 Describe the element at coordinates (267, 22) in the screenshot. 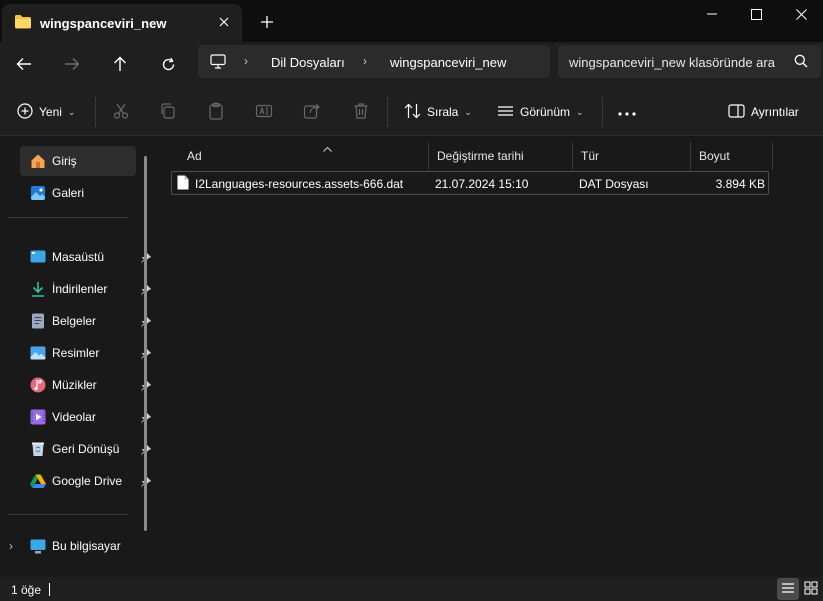

I see `new-tab-button` at that location.